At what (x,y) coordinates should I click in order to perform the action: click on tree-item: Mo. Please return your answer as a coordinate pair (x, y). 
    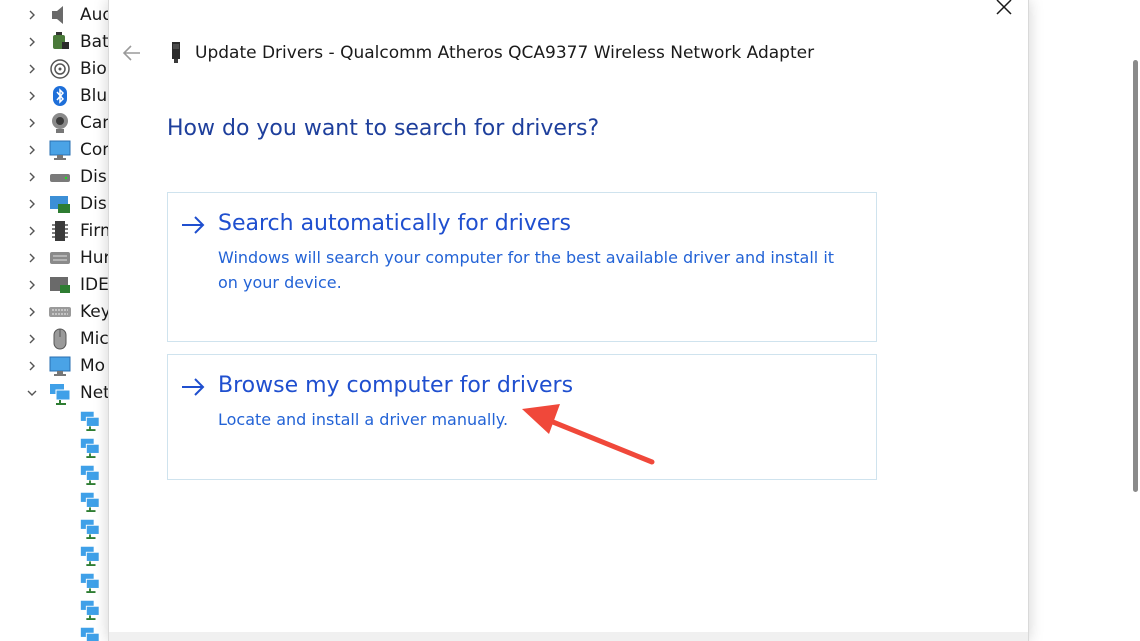
    Looking at the image, I should click on (55, 365).